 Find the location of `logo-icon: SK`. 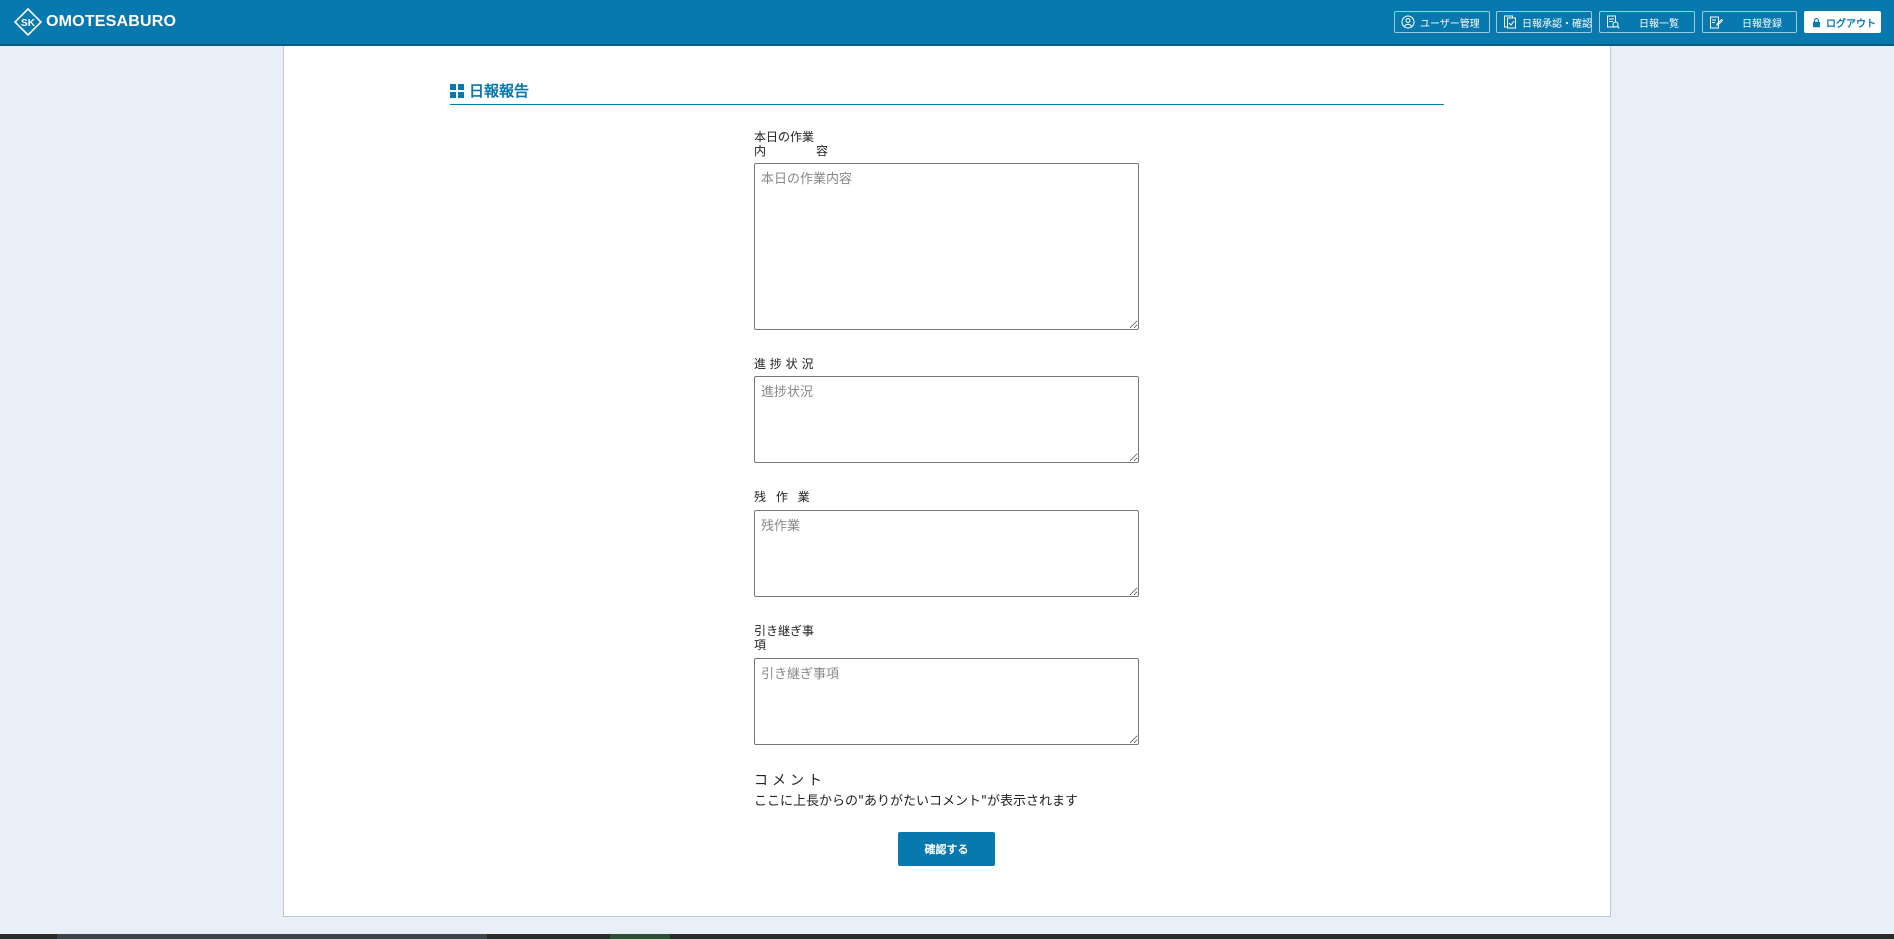

logo-icon: SK is located at coordinates (28, 22).